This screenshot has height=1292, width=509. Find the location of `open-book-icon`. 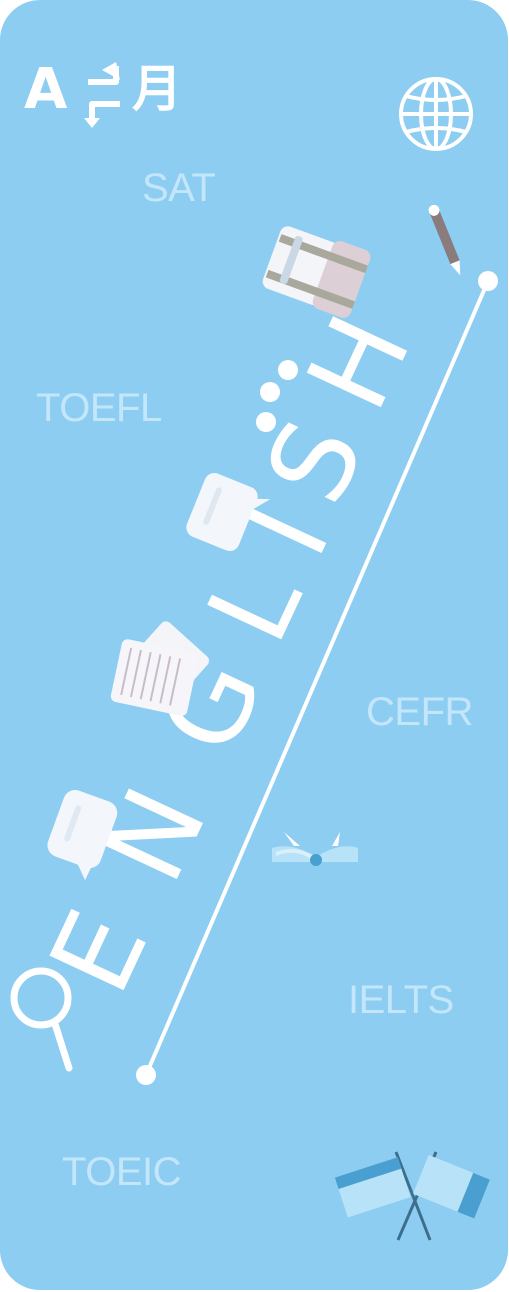

open-book-icon is located at coordinates (315, 849).